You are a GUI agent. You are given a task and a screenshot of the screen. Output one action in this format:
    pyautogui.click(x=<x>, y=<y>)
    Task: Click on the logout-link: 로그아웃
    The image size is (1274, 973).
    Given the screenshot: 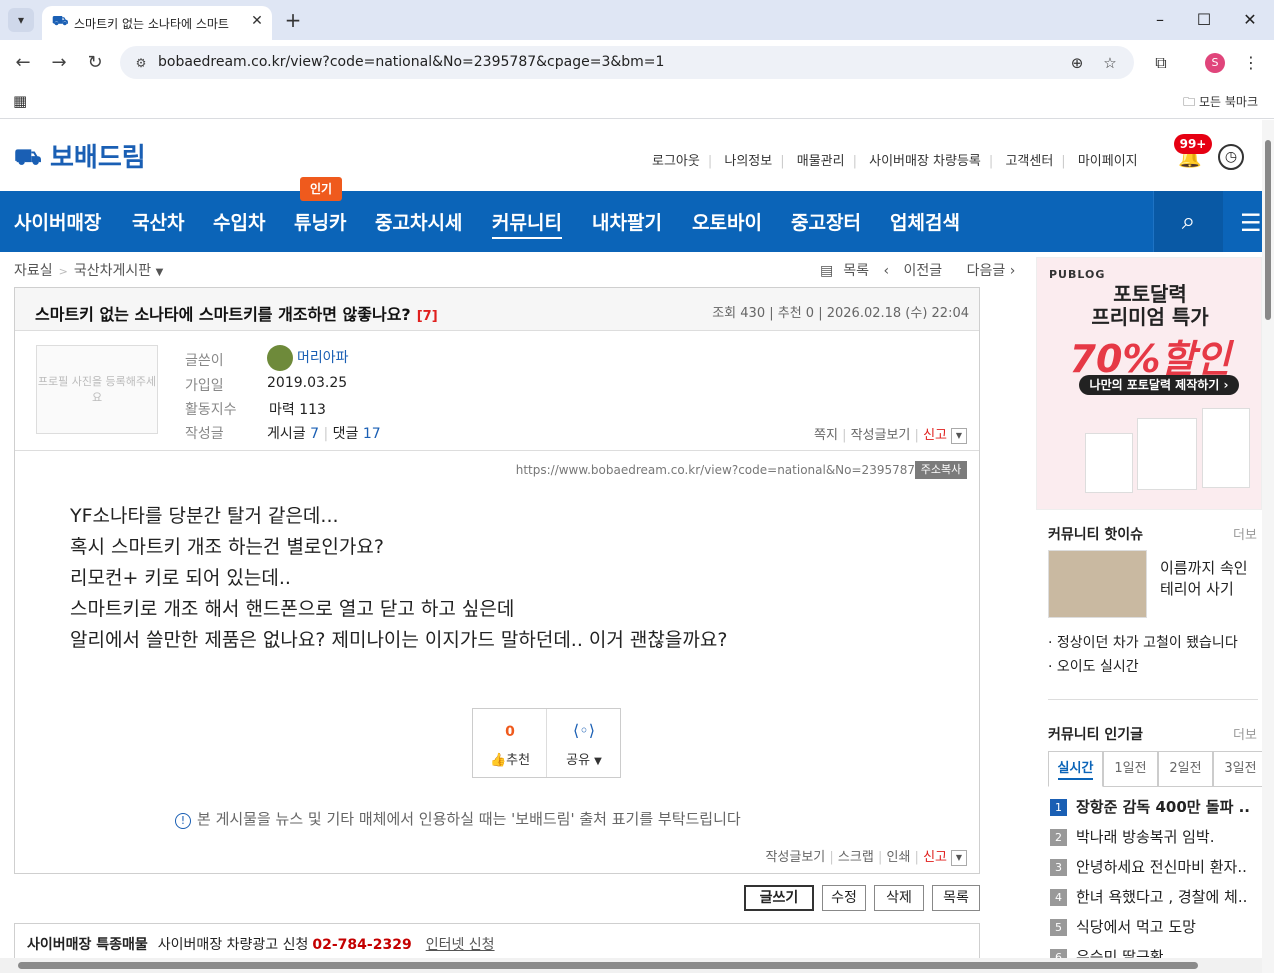 What is the action you would take?
    pyautogui.click(x=676, y=161)
    